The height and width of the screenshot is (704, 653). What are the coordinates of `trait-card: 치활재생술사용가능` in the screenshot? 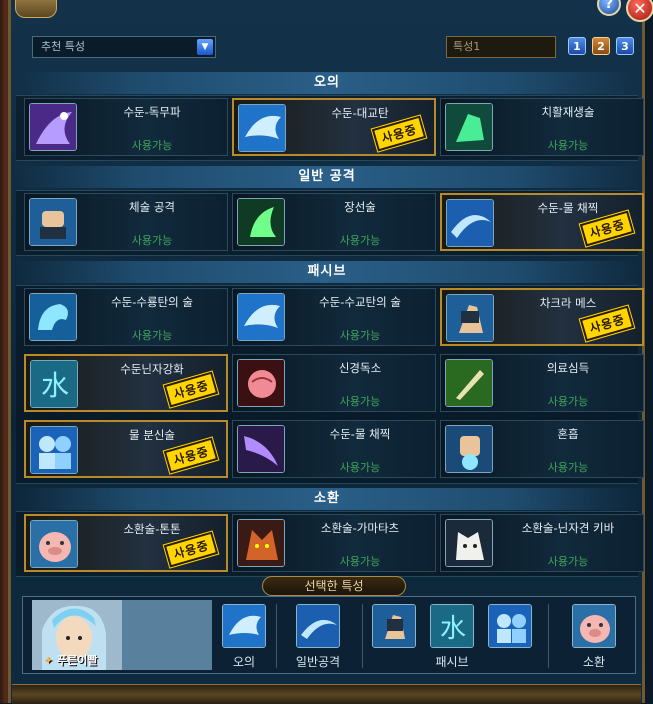 It's located at (542, 127).